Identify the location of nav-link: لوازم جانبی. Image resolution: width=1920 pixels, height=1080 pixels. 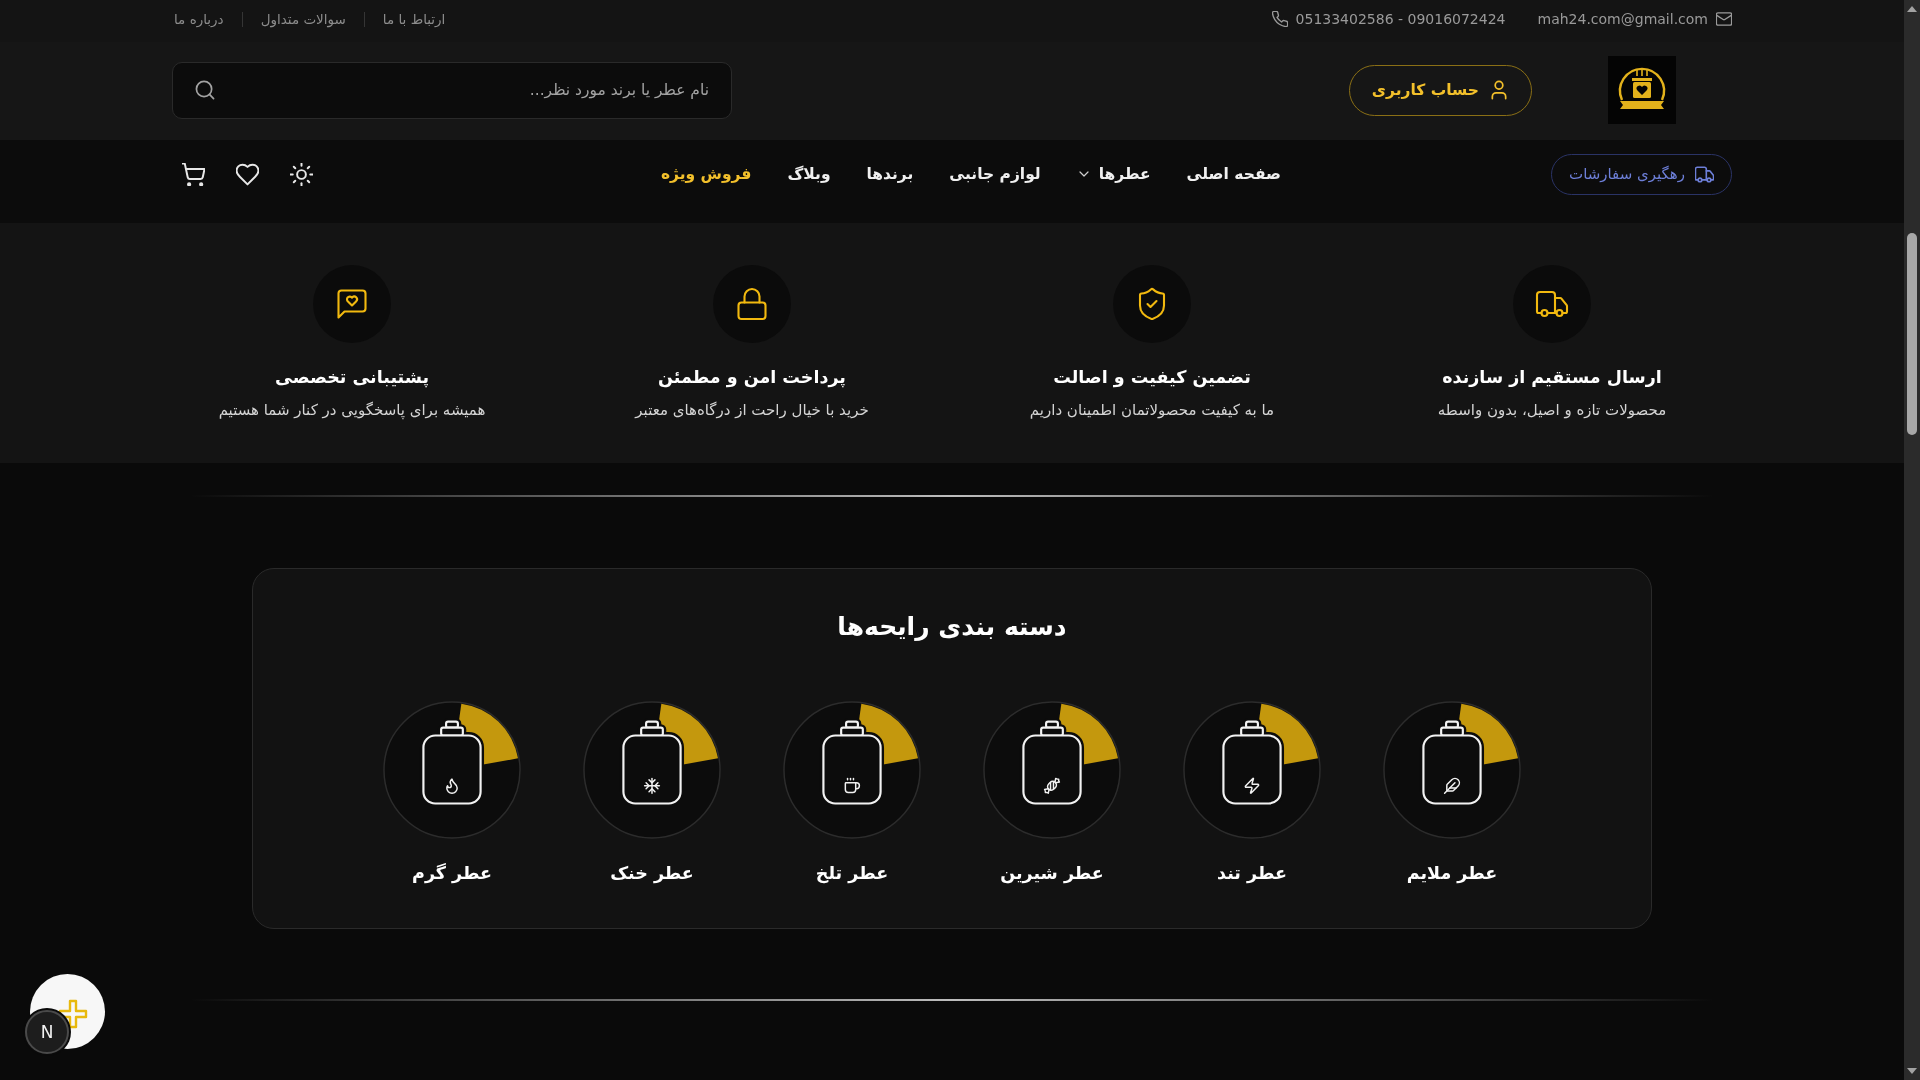
(995, 174).